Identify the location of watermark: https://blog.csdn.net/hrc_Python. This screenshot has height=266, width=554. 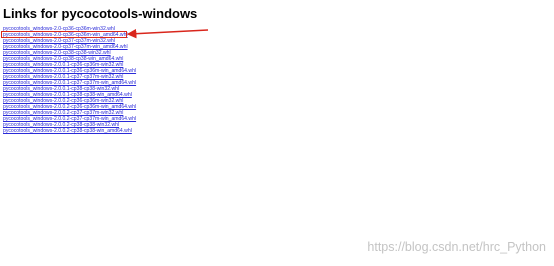
(456, 247).